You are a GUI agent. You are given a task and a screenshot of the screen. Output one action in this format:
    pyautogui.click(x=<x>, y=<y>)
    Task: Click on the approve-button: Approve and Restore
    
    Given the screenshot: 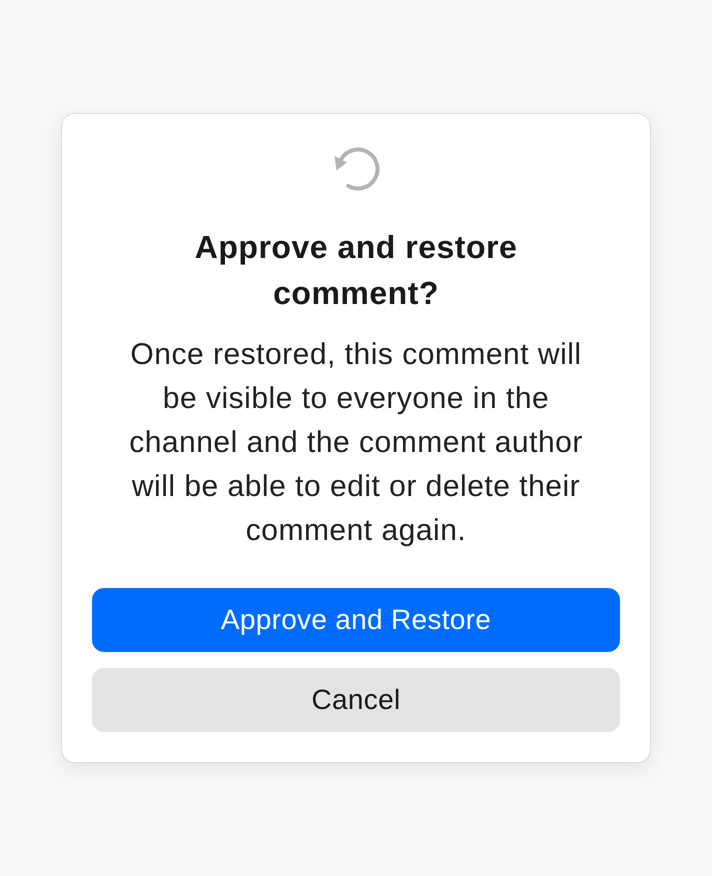 What is the action you would take?
    pyautogui.click(x=356, y=620)
    